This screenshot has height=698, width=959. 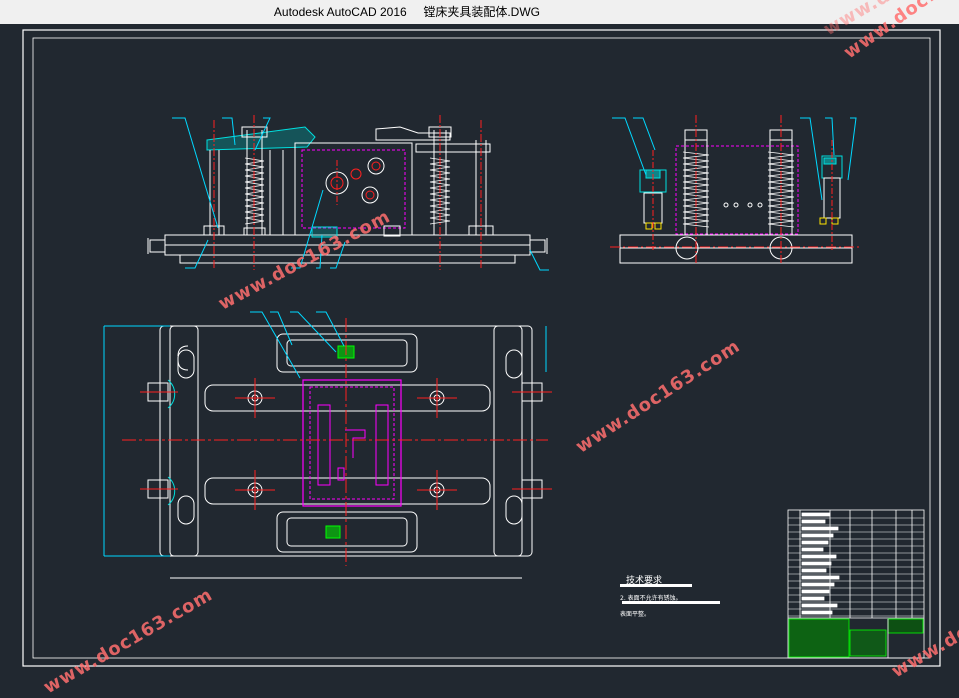 What do you see at coordinates (406, 12) in the screenshot?
I see `window-title: Autodesk AutoCAD 2016 镗床夹具装配体.DWG` at bounding box center [406, 12].